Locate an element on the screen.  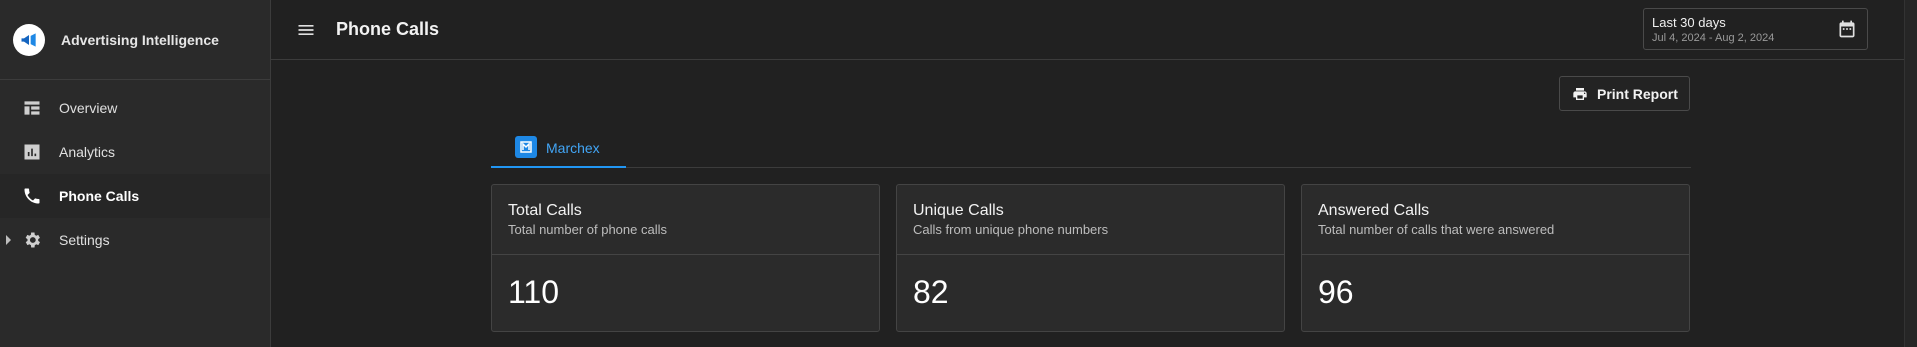
card-title: Total Calls is located at coordinates (545, 210).